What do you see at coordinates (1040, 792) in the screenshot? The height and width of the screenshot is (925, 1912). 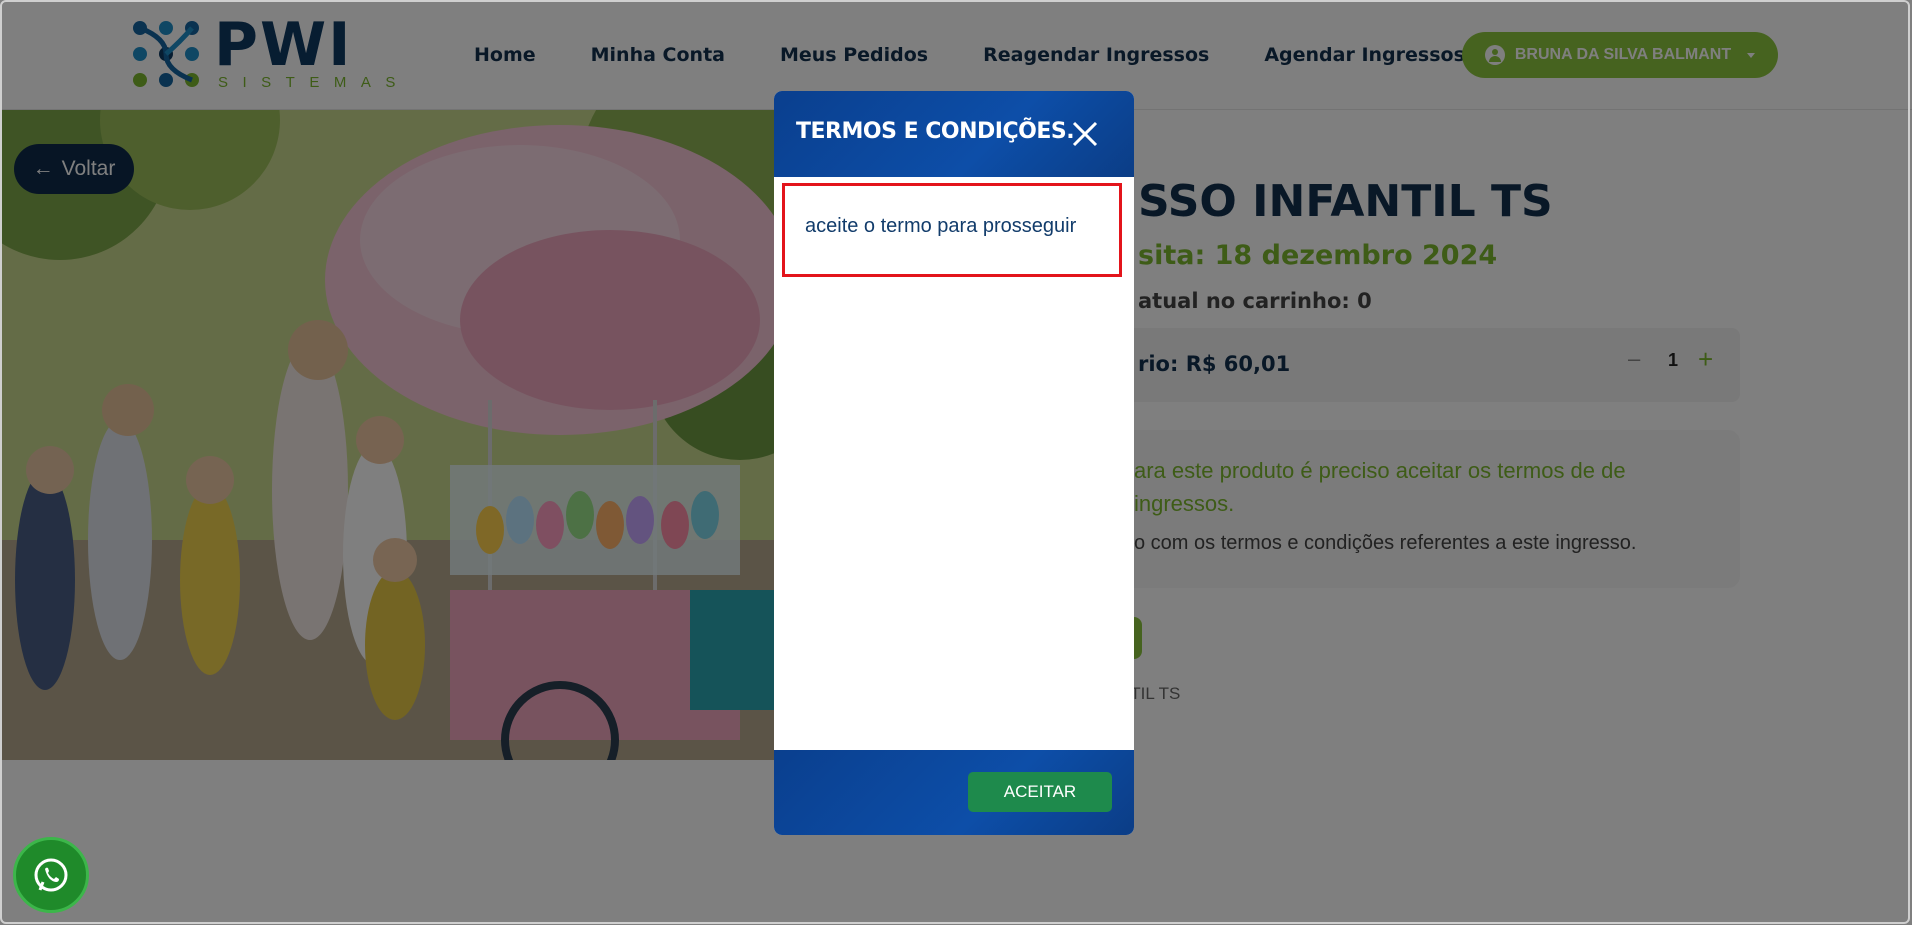 I see `accept-button: ACEITAR` at bounding box center [1040, 792].